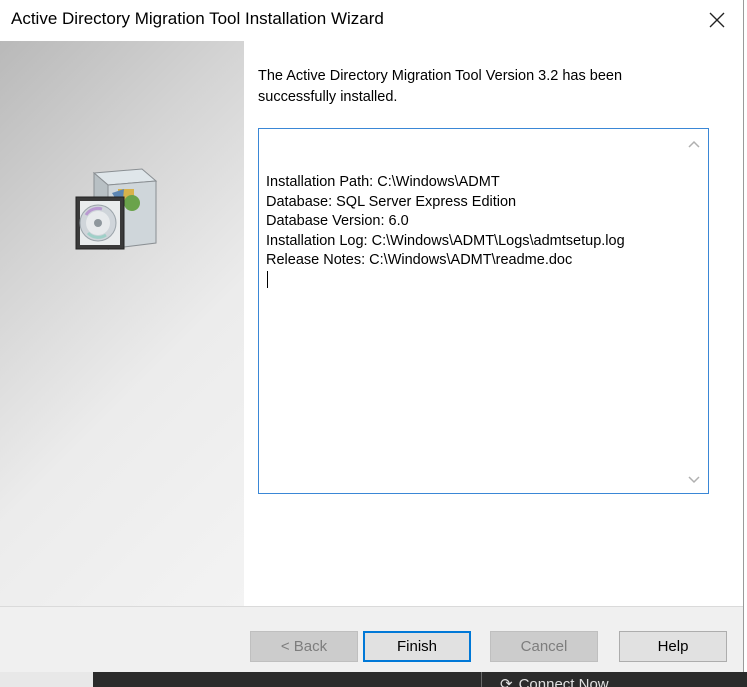 The image size is (747, 687). I want to click on scroll-up-icon, so click(694, 145).